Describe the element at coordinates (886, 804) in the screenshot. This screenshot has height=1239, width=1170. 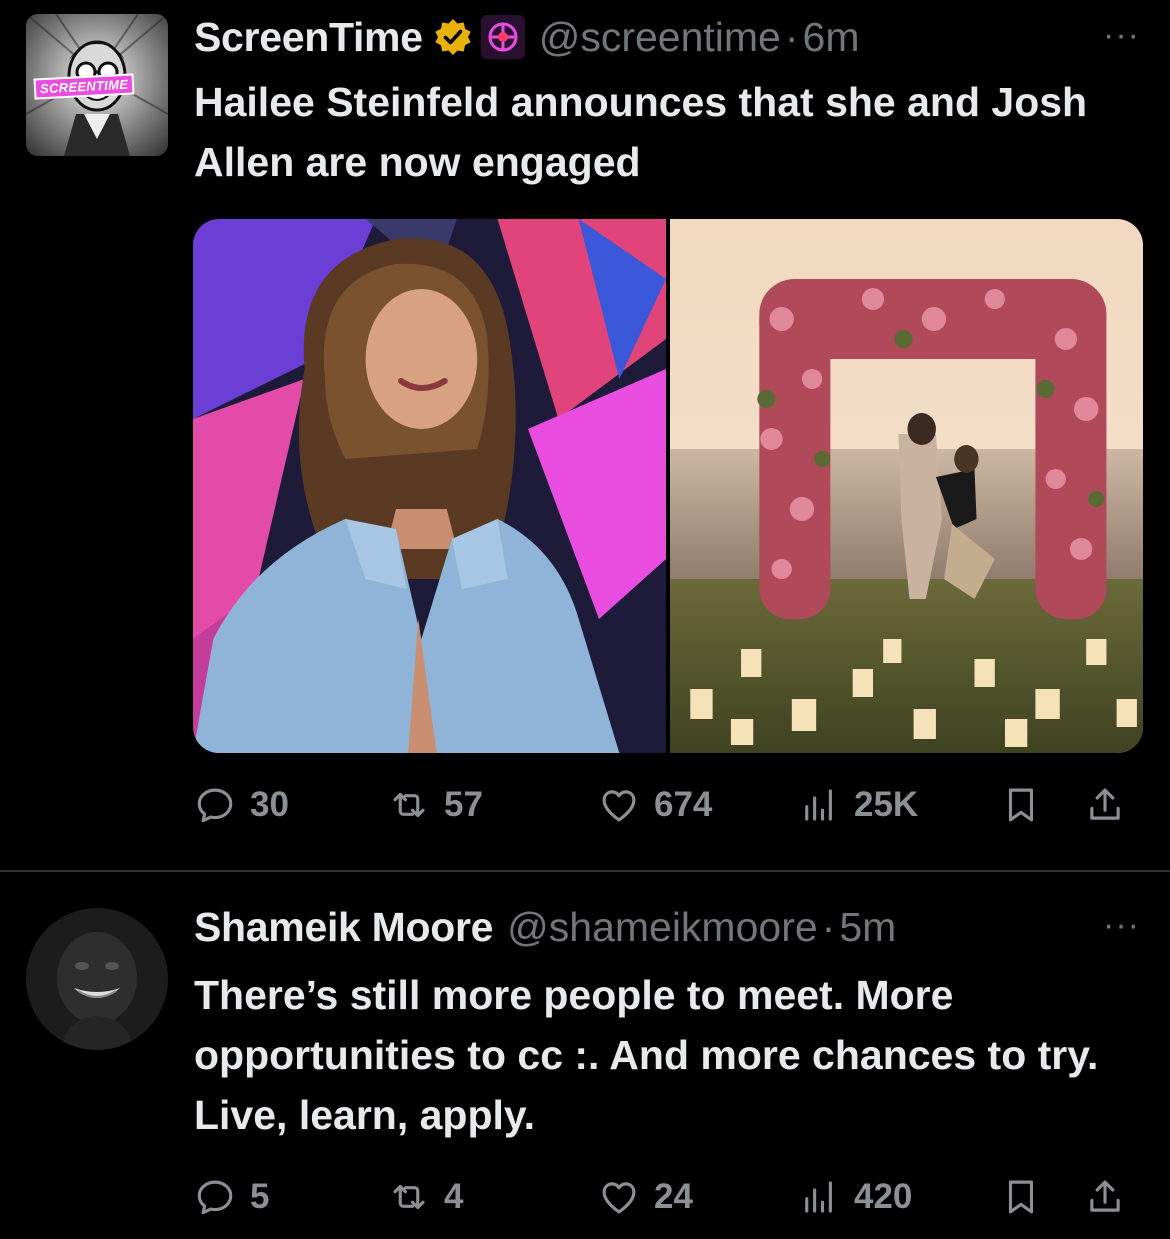
I see `views-count: 25K` at that location.